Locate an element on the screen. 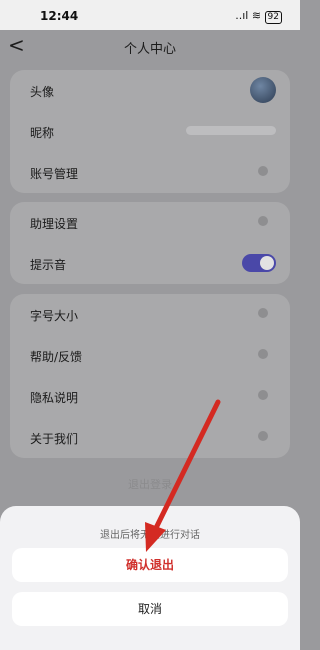 Image resolution: width=320 pixels, height=650 pixels. sound-toggle is located at coordinates (259, 263).